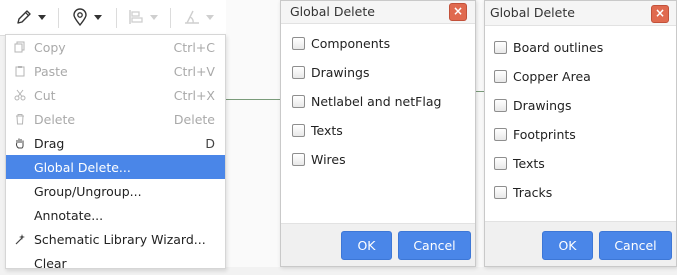  What do you see at coordinates (55, 119) in the screenshot?
I see `menu-item-label: Delete` at bounding box center [55, 119].